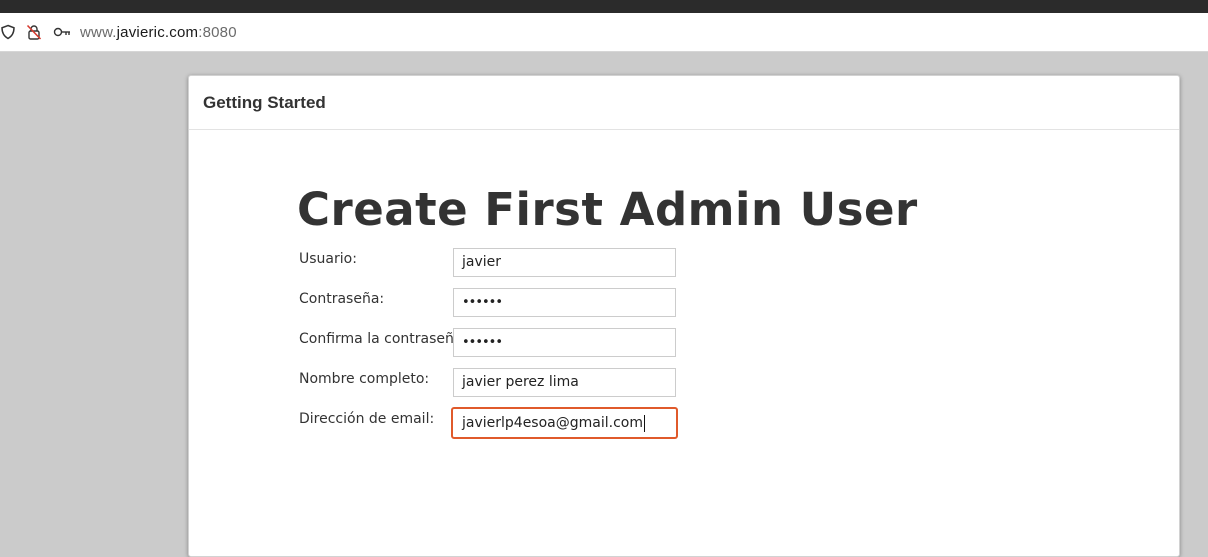 Image resolution: width=1208 pixels, height=557 pixels. What do you see at coordinates (98, 32) in the screenshot?
I see `url-prefix: www.` at bounding box center [98, 32].